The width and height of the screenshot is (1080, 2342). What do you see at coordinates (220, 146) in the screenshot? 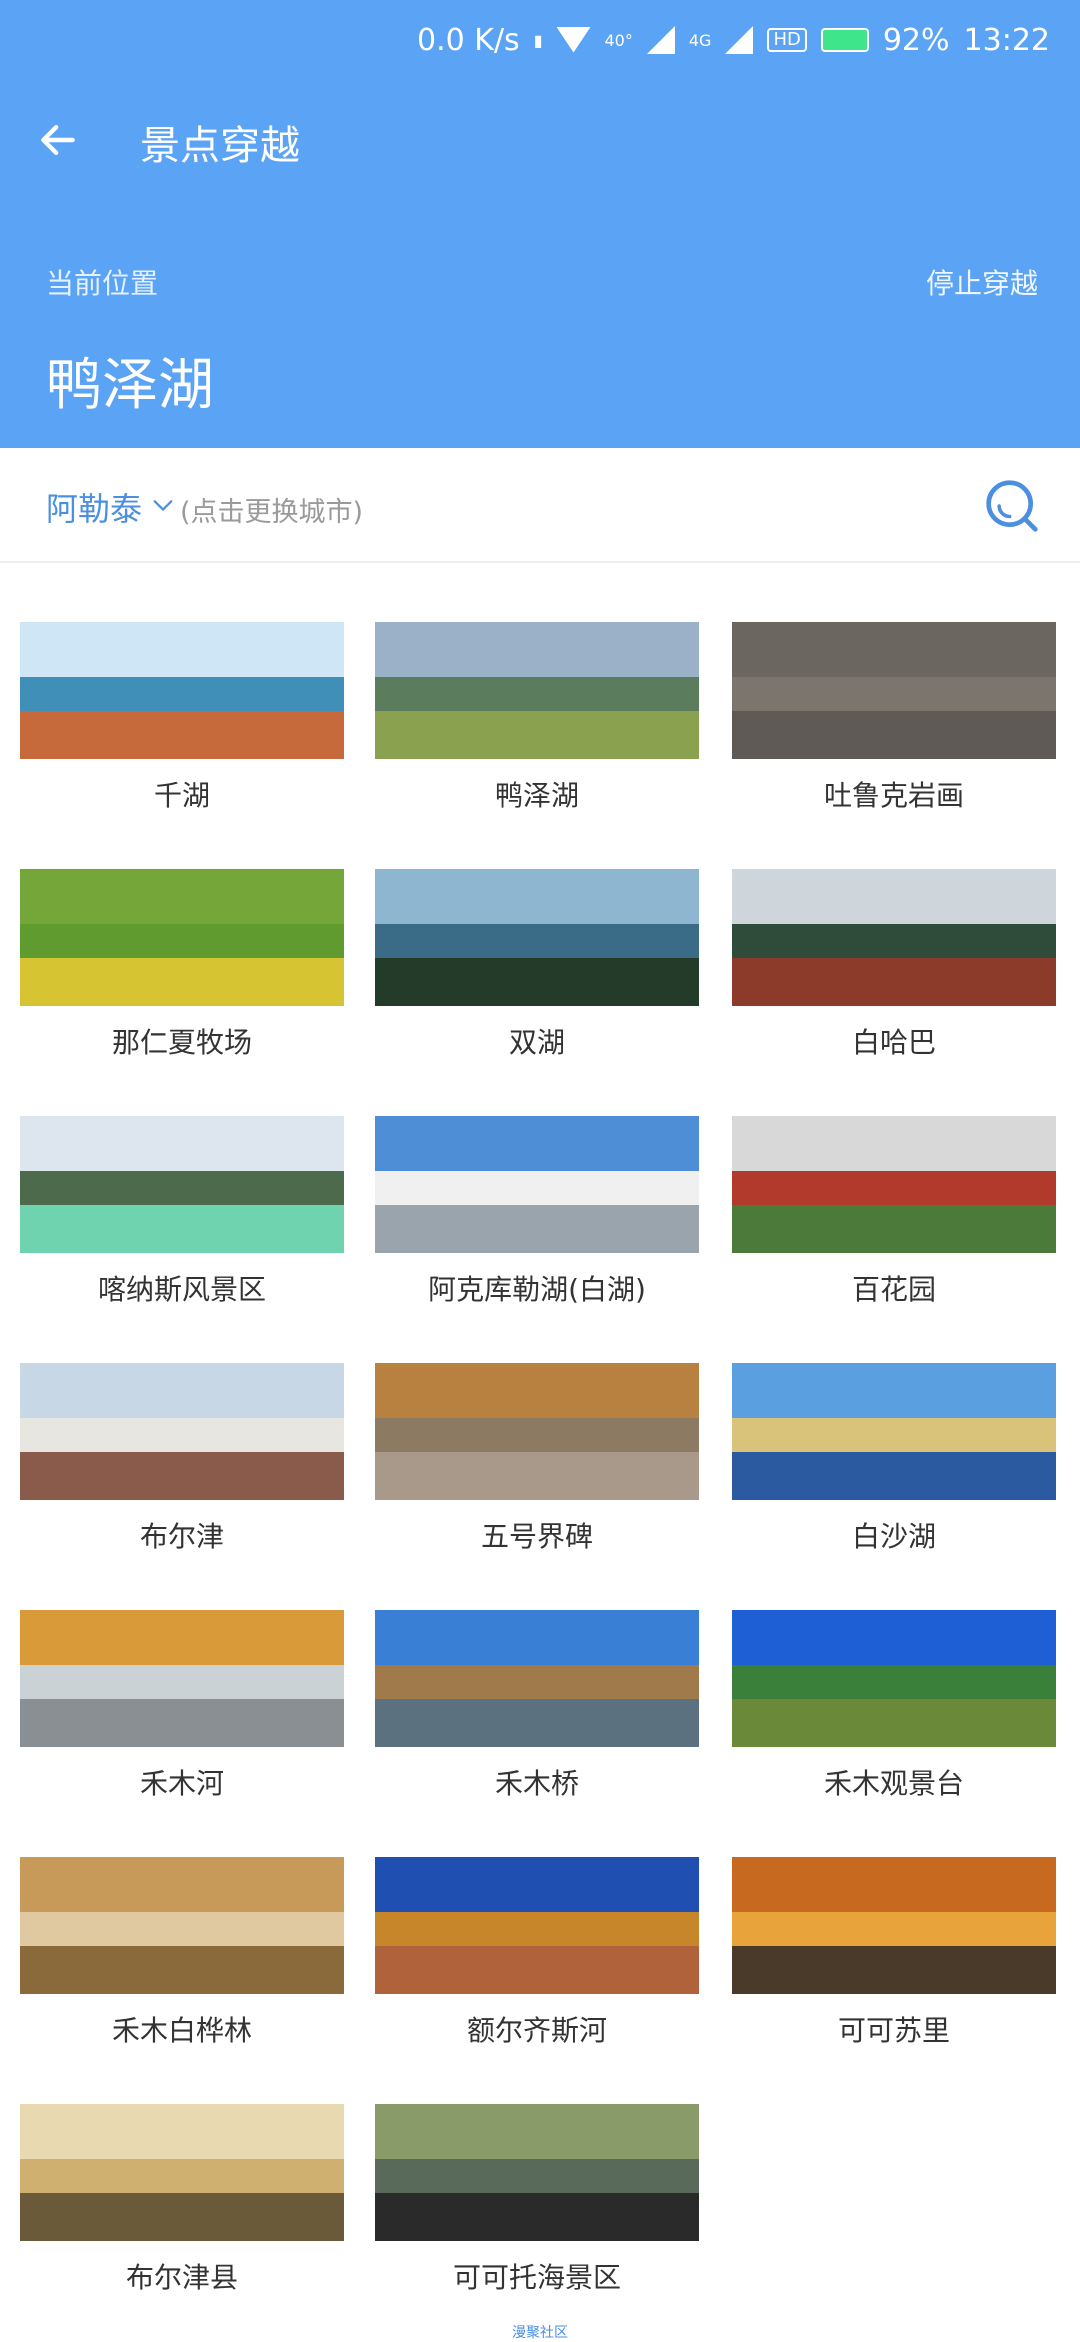
I see `page-title: 景点穿越` at bounding box center [220, 146].